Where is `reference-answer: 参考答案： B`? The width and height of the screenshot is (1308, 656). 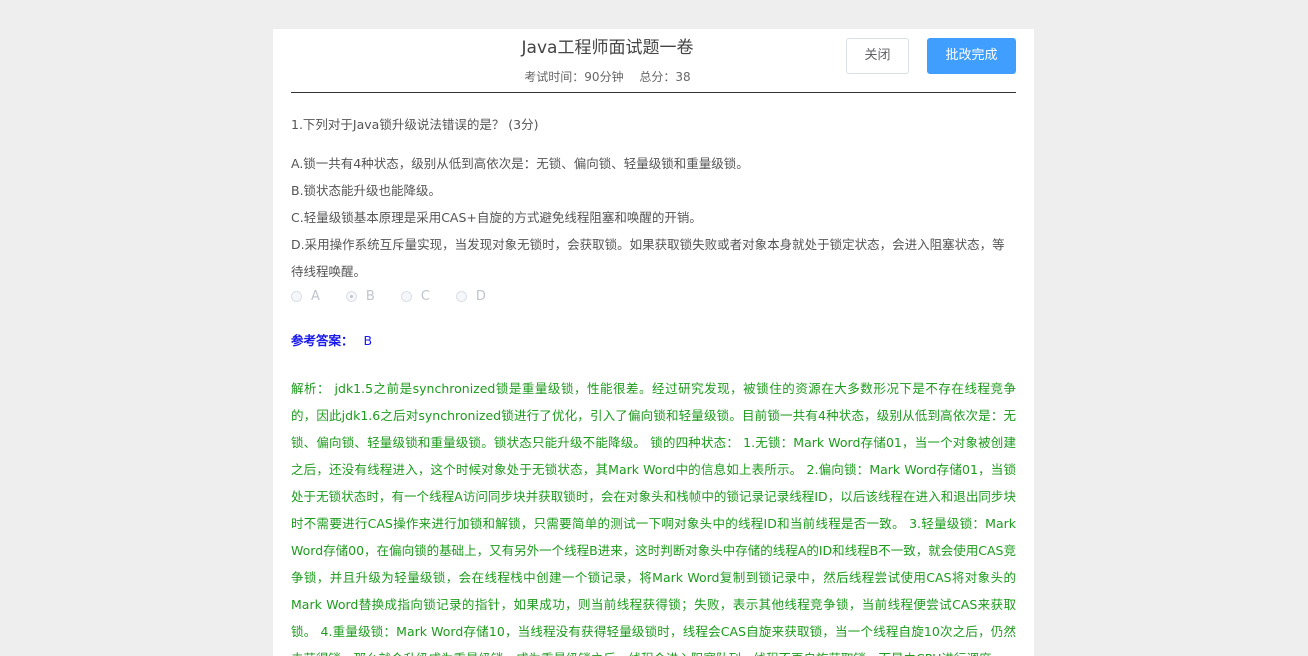
reference-answer: 参考答案： B is located at coordinates (653, 341).